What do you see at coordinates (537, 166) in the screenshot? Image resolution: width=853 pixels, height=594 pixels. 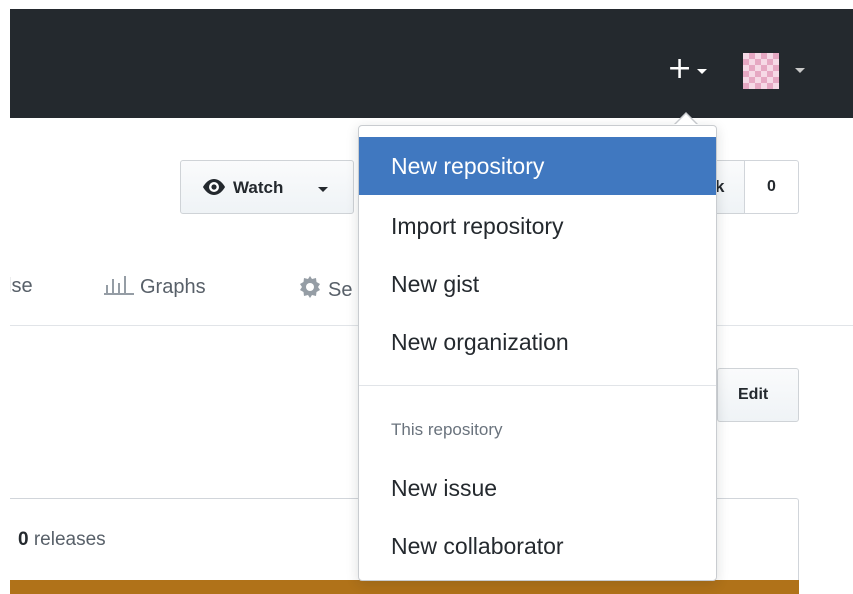 I see `menu-item-new-repository: New repository` at bounding box center [537, 166].